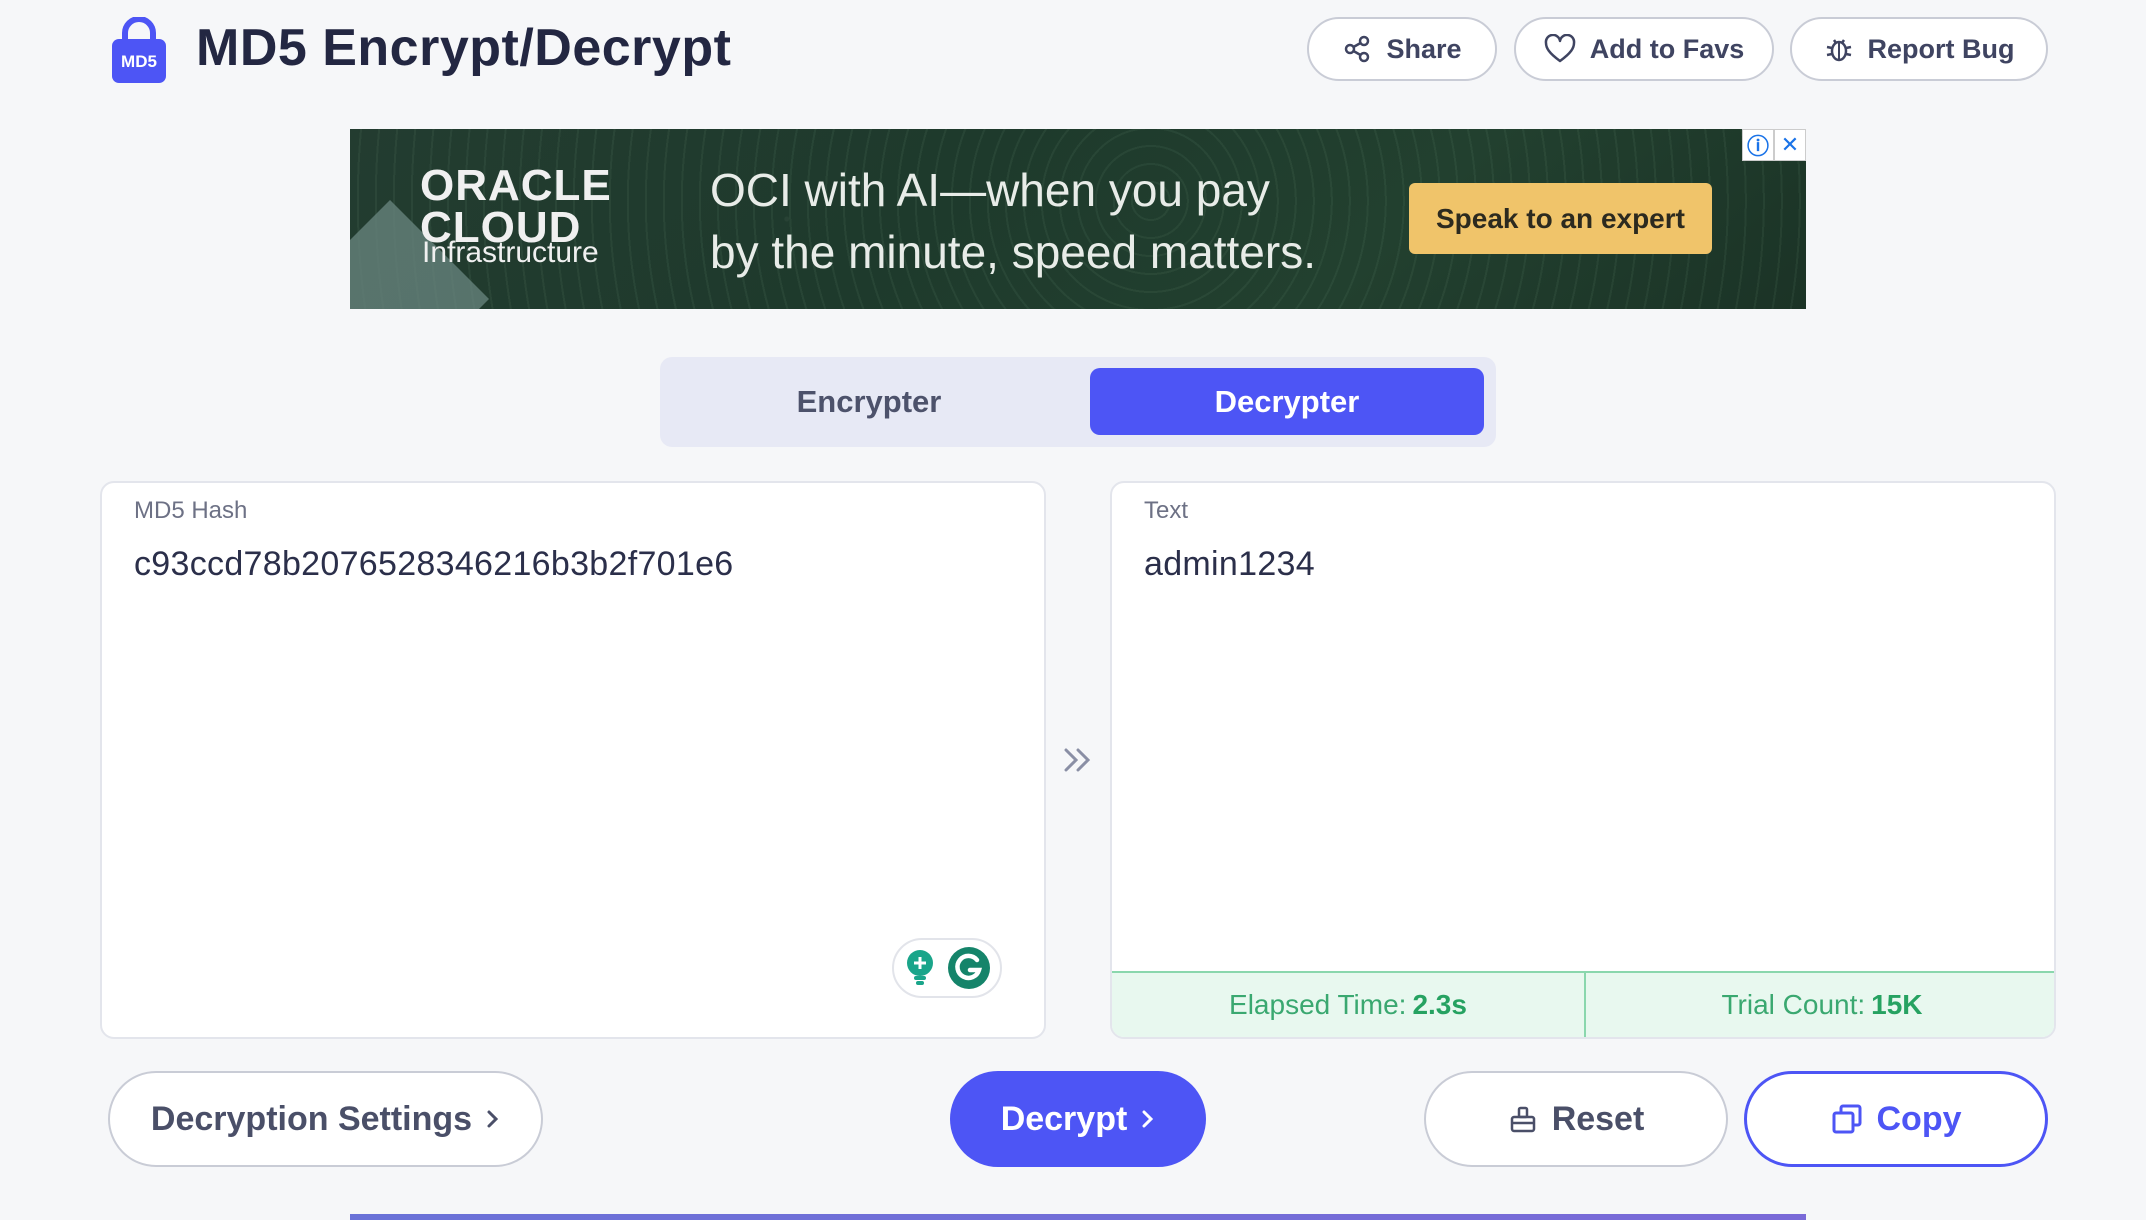 The height and width of the screenshot is (1220, 2146). I want to click on decryption-stats: Elapsed Time: 2.3s Trial Count: 15K, so click(1583, 1004).